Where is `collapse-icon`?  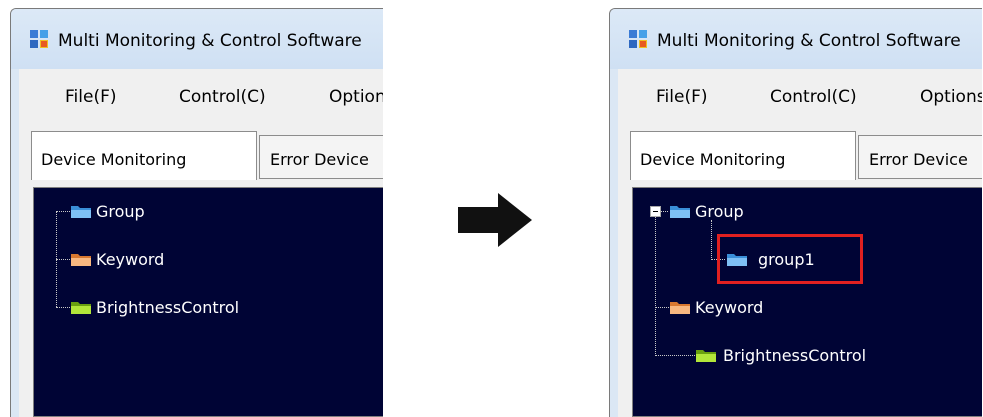
collapse-icon is located at coordinates (655, 211).